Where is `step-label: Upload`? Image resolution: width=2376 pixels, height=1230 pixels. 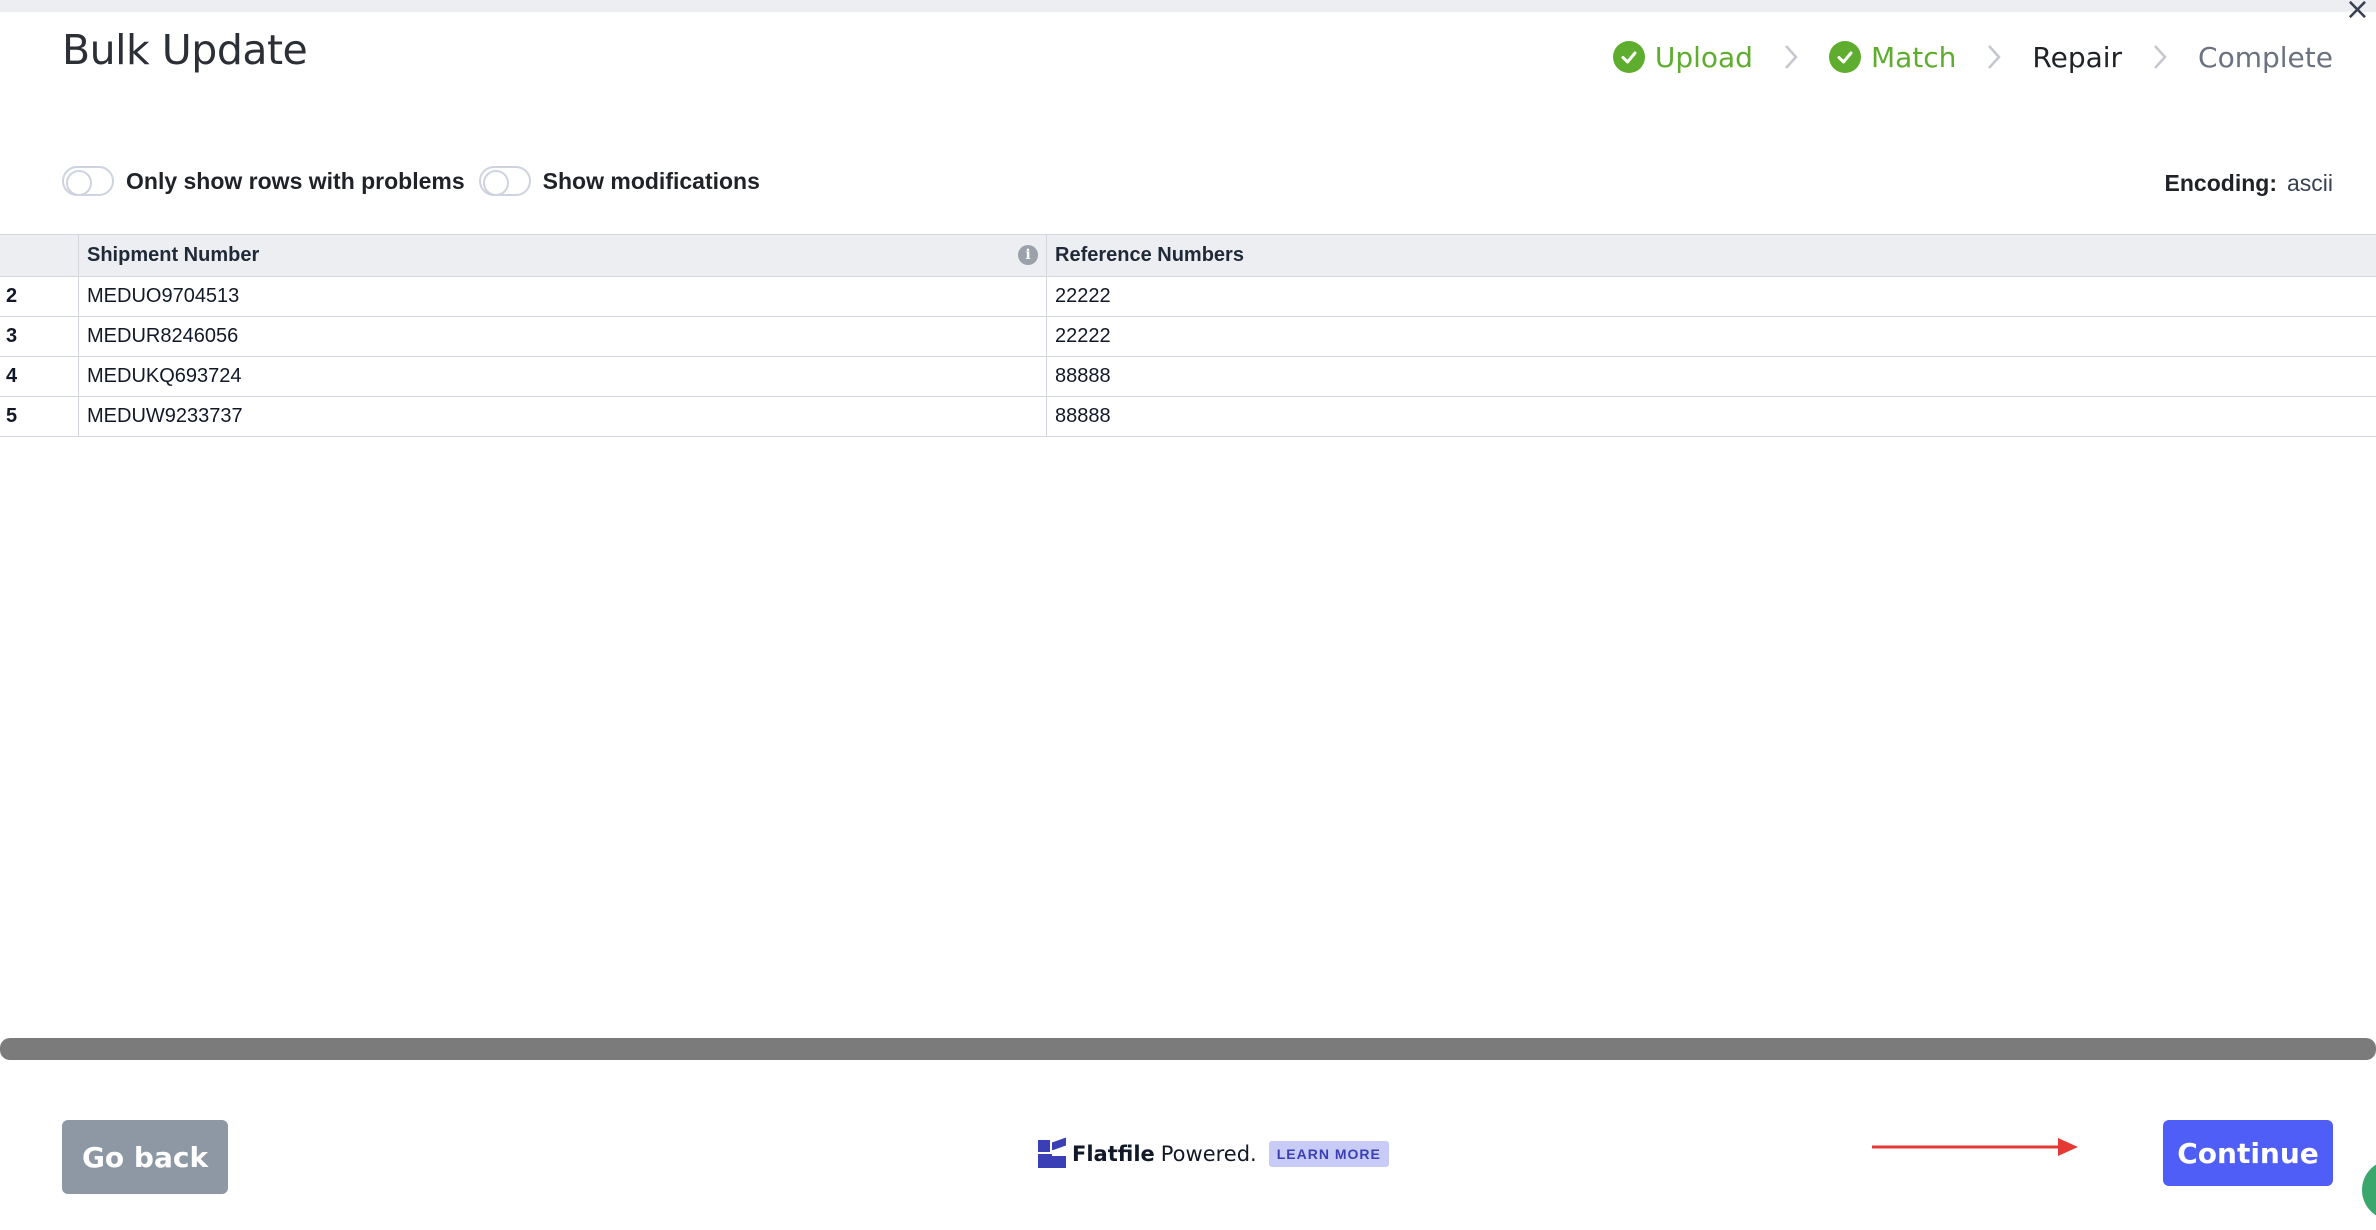 step-label: Upload is located at coordinates (1703, 57).